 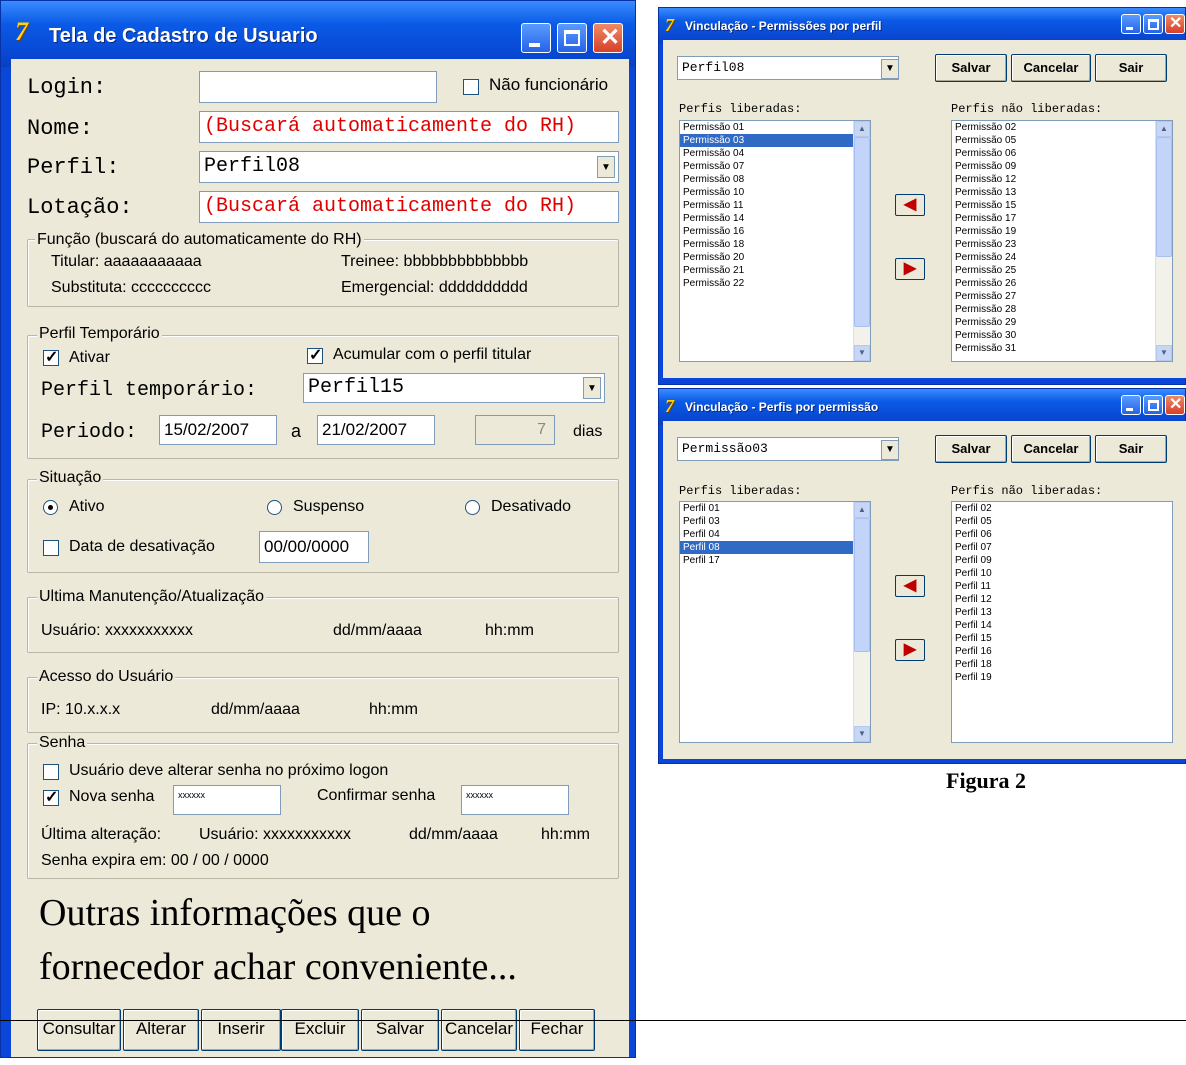 What do you see at coordinates (51, 357) in the screenshot?
I see `ativar-checkbox: ✓` at bounding box center [51, 357].